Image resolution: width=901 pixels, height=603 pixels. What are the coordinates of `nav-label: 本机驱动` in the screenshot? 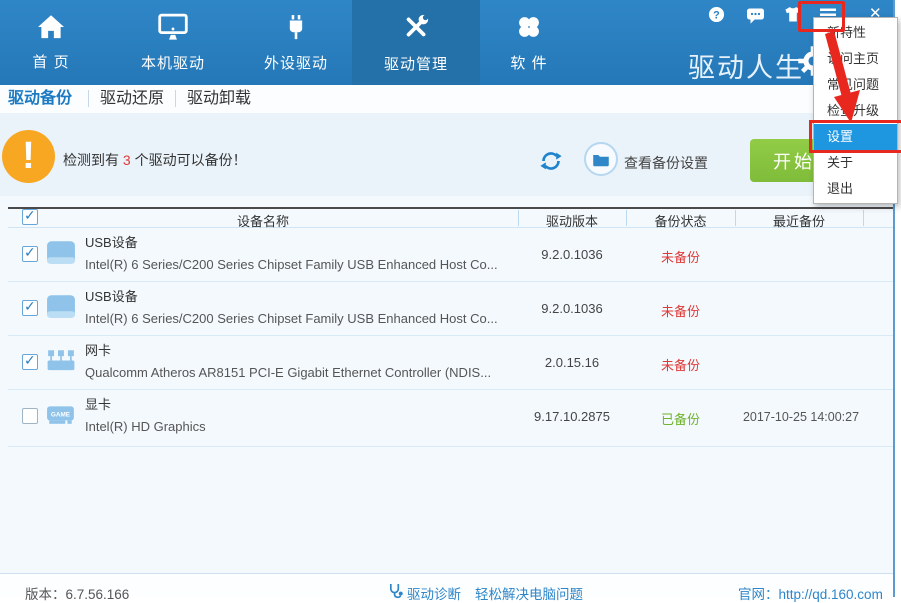 It's located at (172, 63).